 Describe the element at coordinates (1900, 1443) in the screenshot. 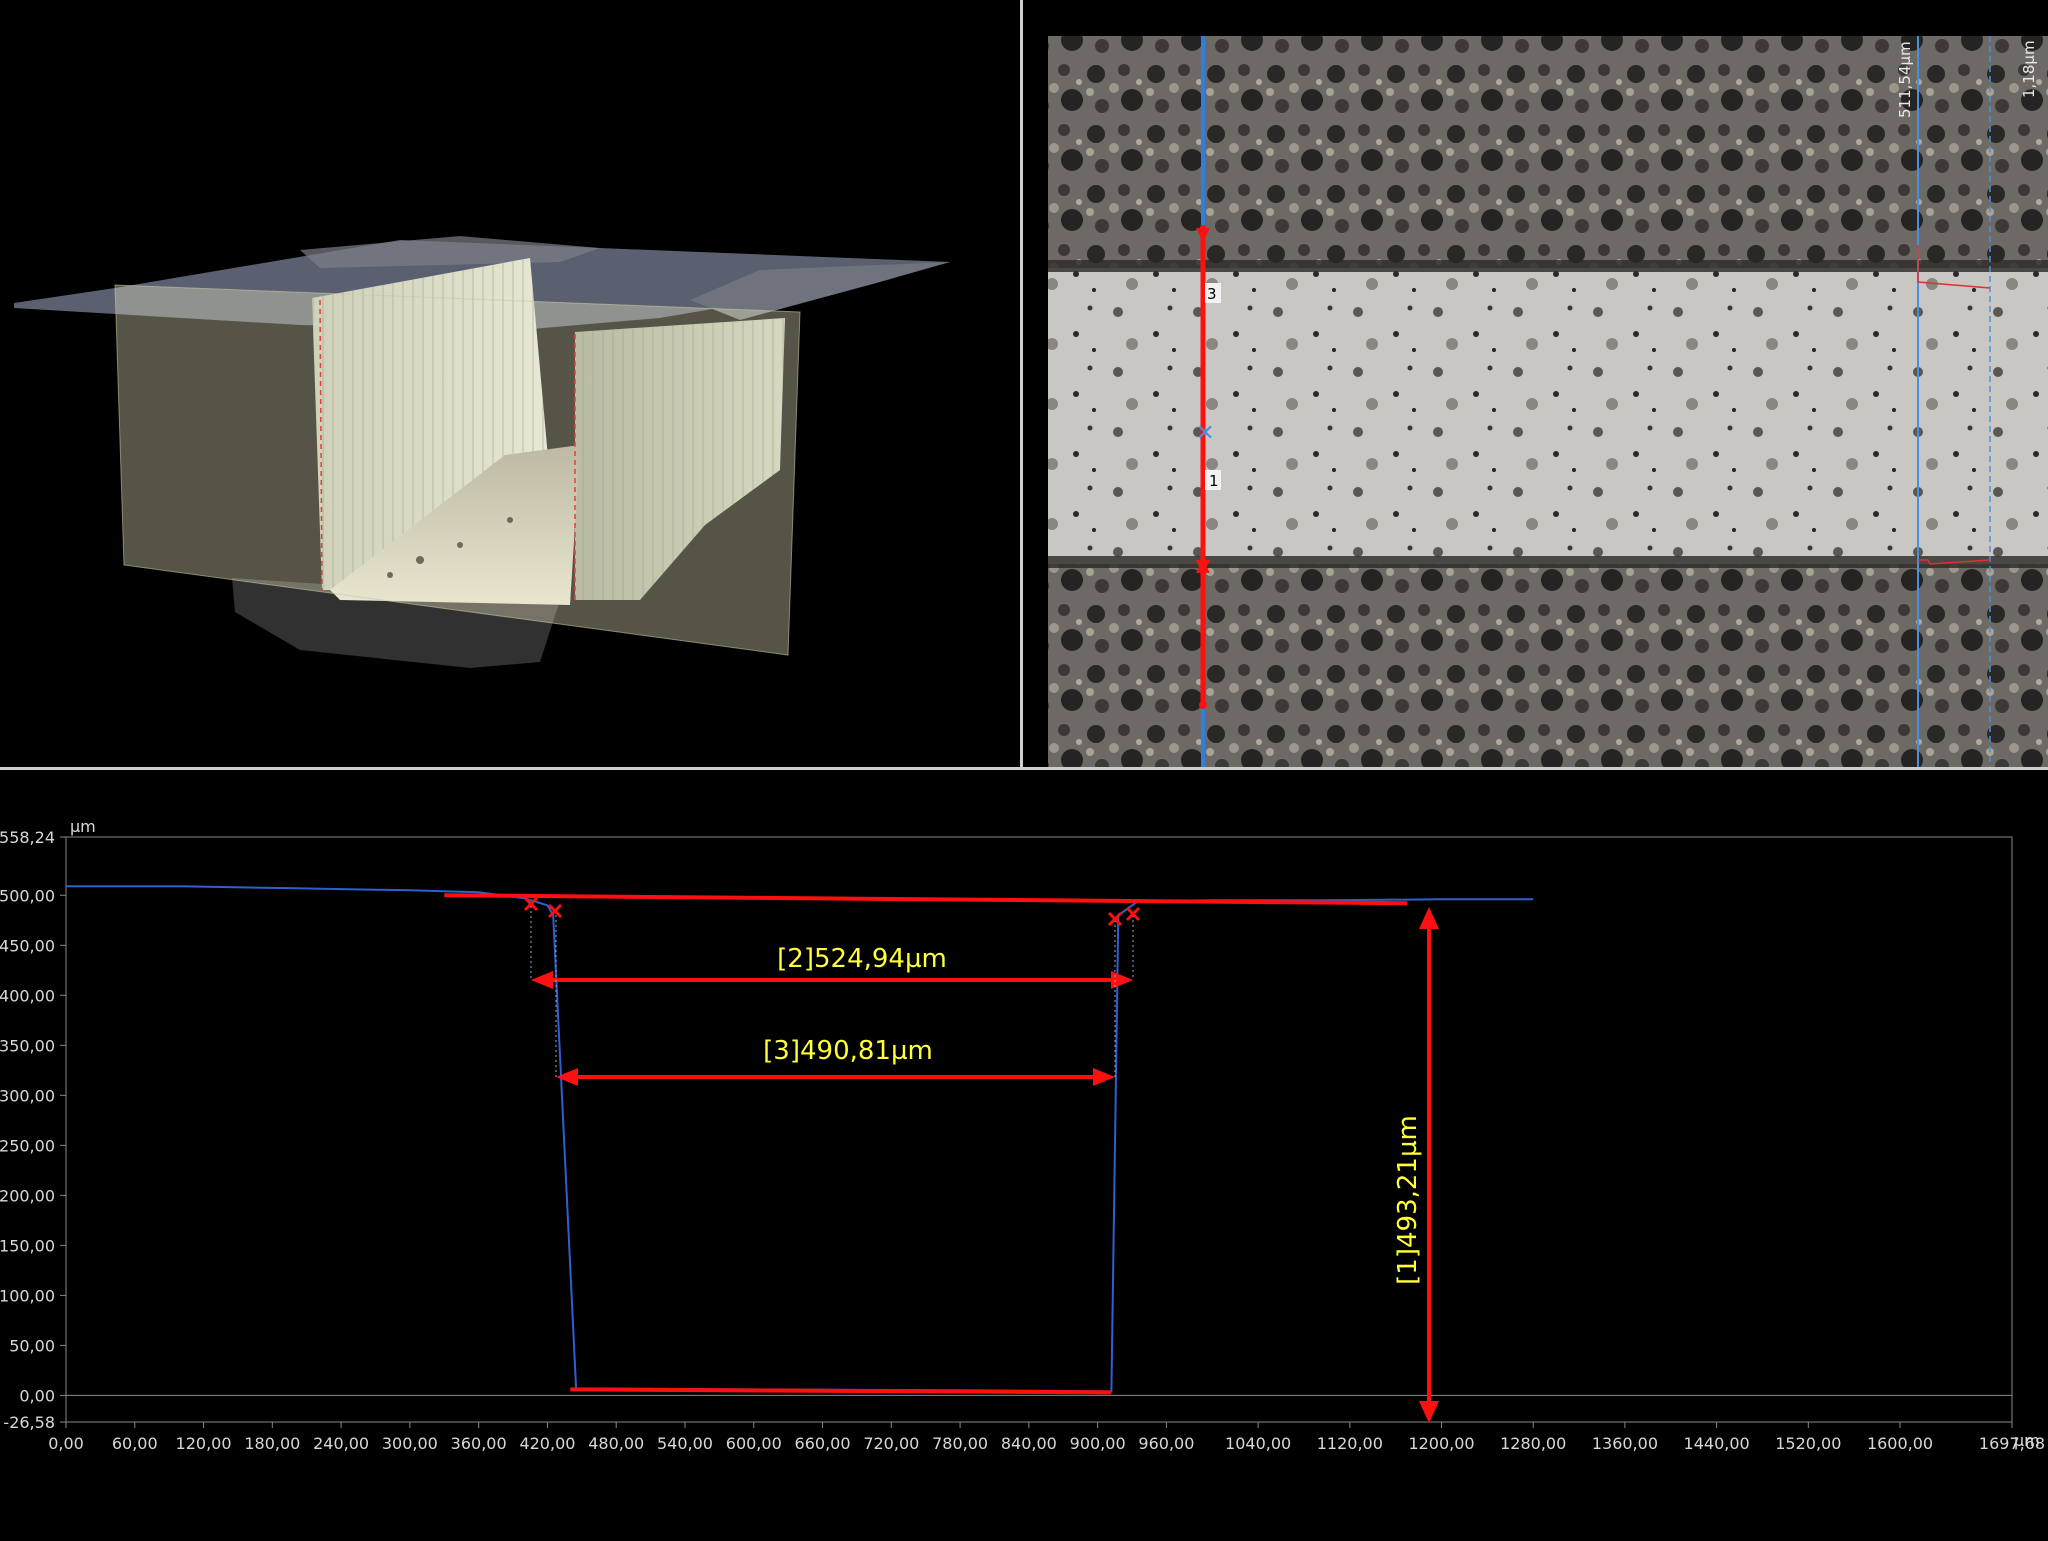

I see `x-tick-label: 1600,00` at that location.